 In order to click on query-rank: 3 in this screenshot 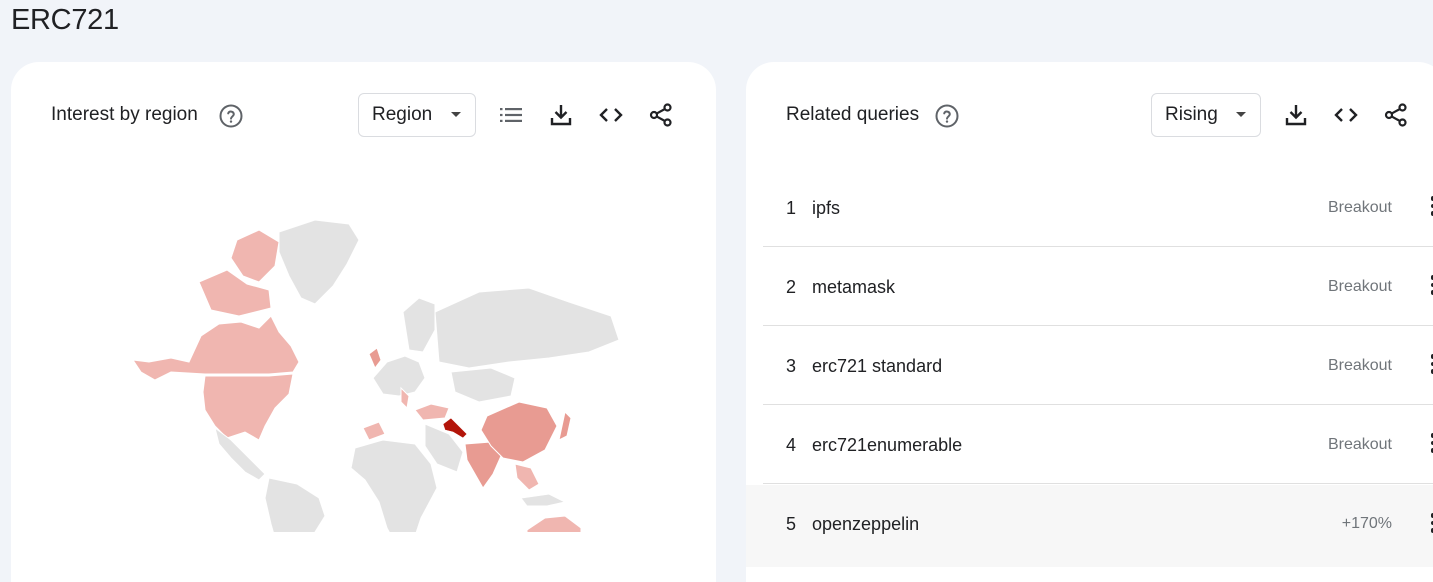, I will do `click(791, 366)`.